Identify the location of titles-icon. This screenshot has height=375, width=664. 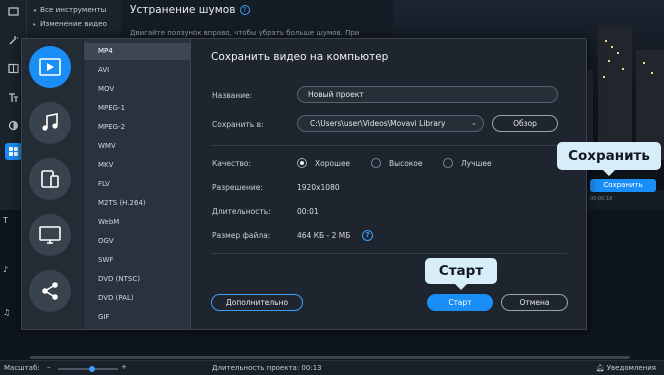
(13, 97).